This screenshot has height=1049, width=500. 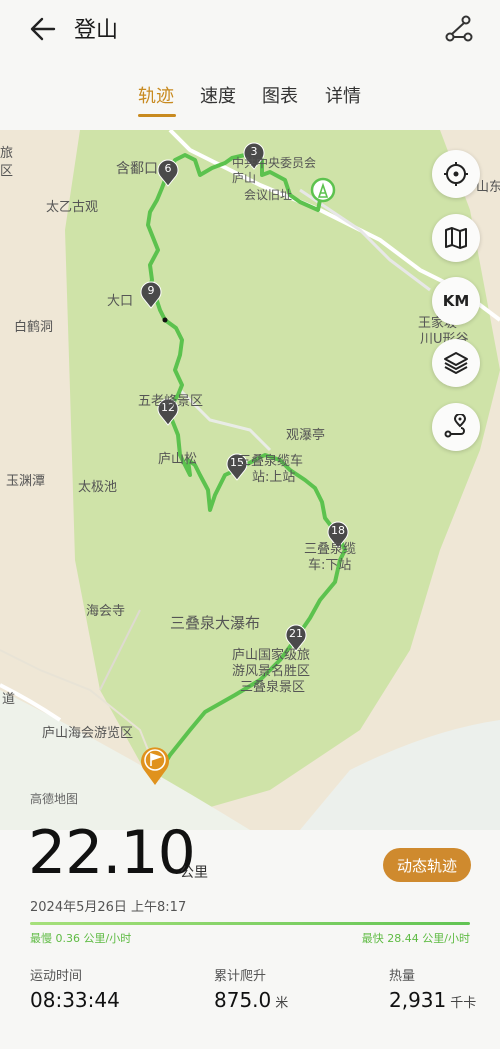 What do you see at coordinates (81, 938) in the screenshot?
I see `slowest-speed: 最慢 0.36 公里/小时` at bounding box center [81, 938].